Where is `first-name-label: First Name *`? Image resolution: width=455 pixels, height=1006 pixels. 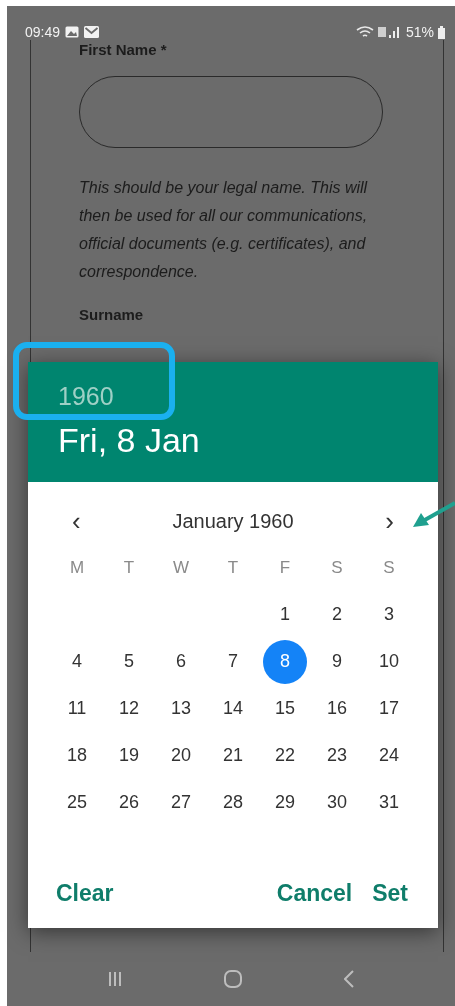 first-name-label: First Name * is located at coordinates (123, 50).